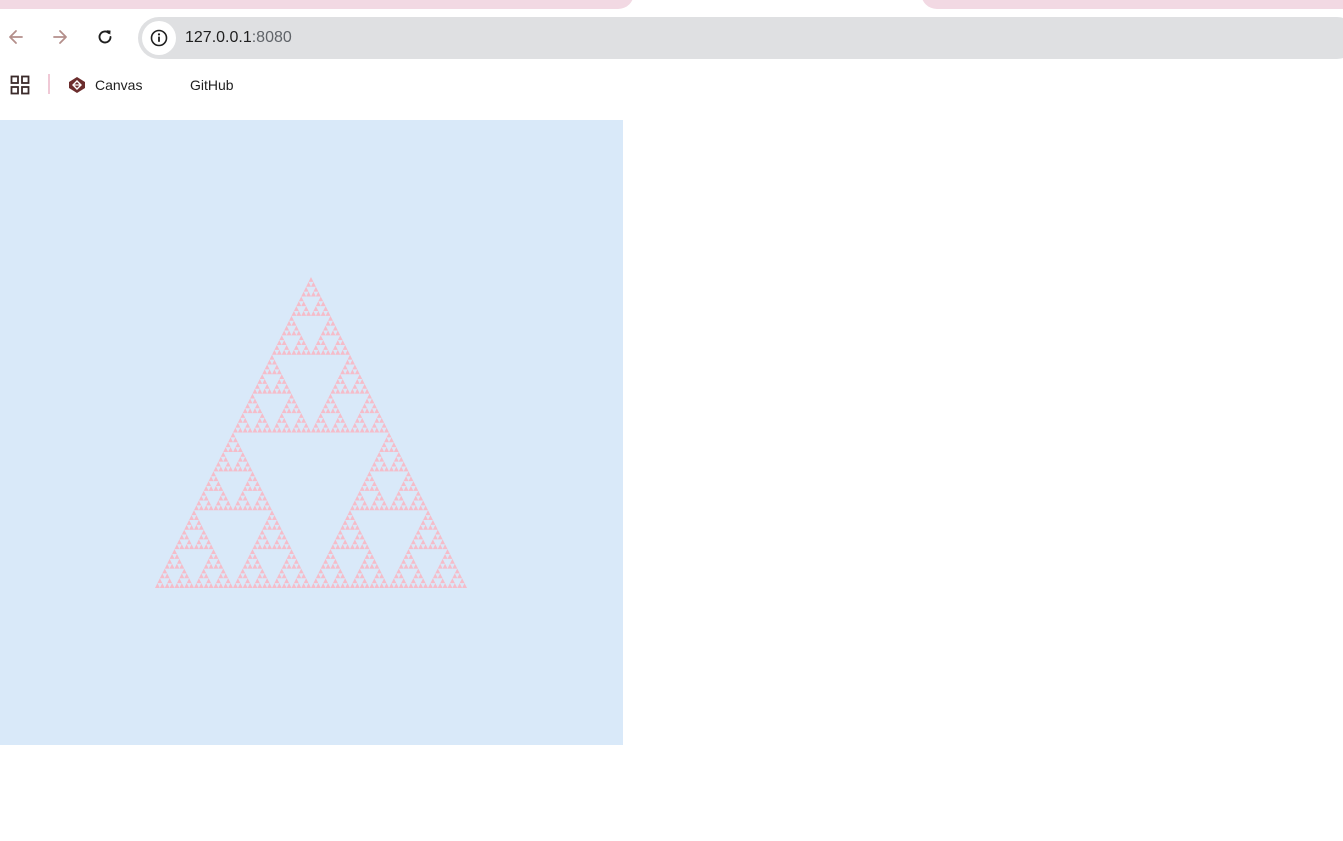 The image size is (1343, 841). I want to click on address-bar: 127.0.0.1:8080, so click(740, 38).